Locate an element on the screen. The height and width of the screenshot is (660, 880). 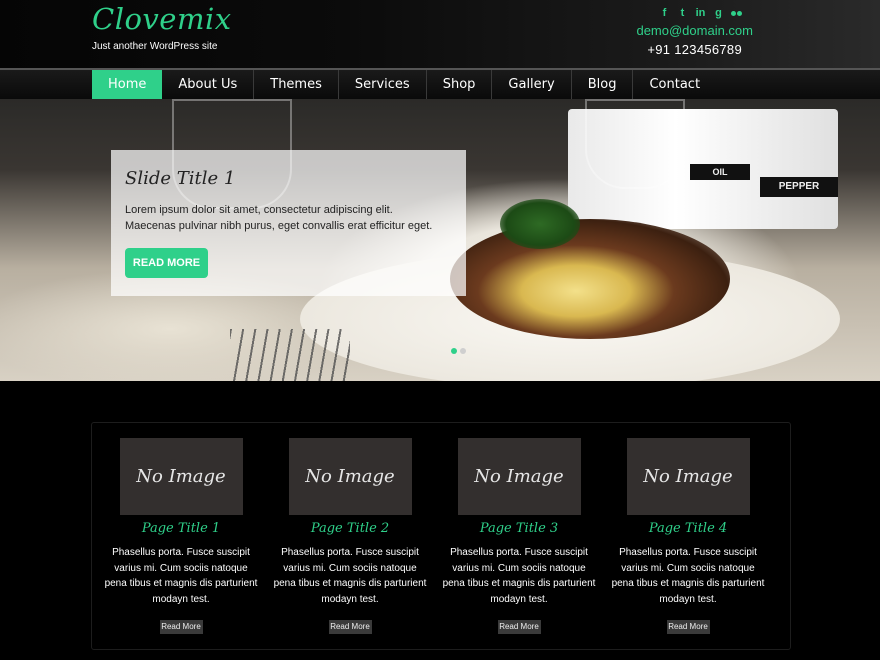
twitter-icon: t is located at coordinates (682, 13).